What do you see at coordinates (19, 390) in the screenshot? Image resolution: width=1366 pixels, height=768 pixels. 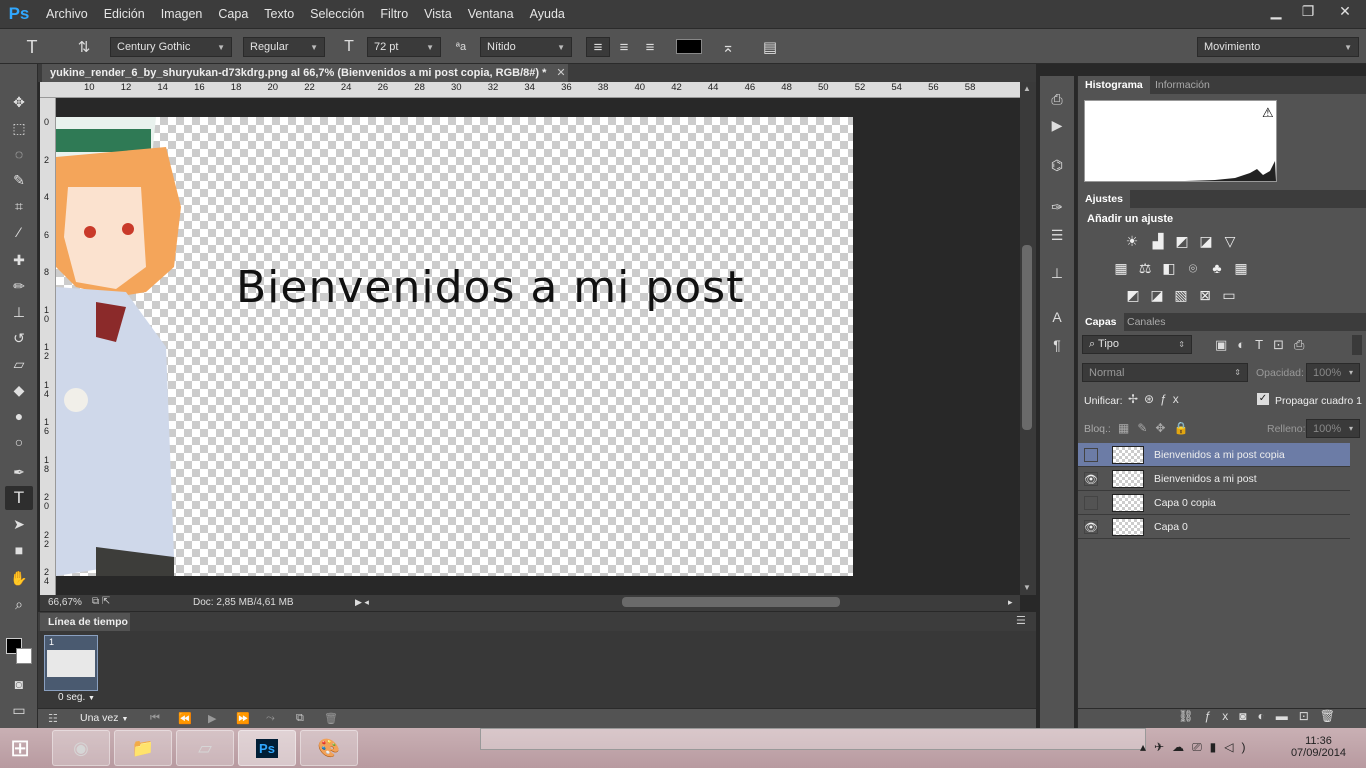 I see `paint-bucket-tool-icon: ◆` at bounding box center [19, 390].